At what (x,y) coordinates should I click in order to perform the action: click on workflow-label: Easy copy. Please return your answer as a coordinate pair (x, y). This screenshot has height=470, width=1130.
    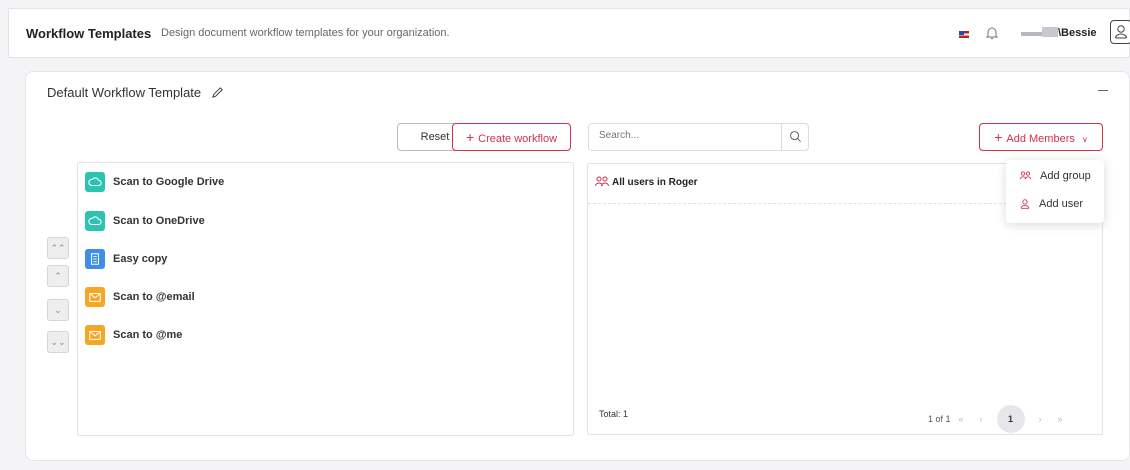
    Looking at the image, I should click on (140, 259).